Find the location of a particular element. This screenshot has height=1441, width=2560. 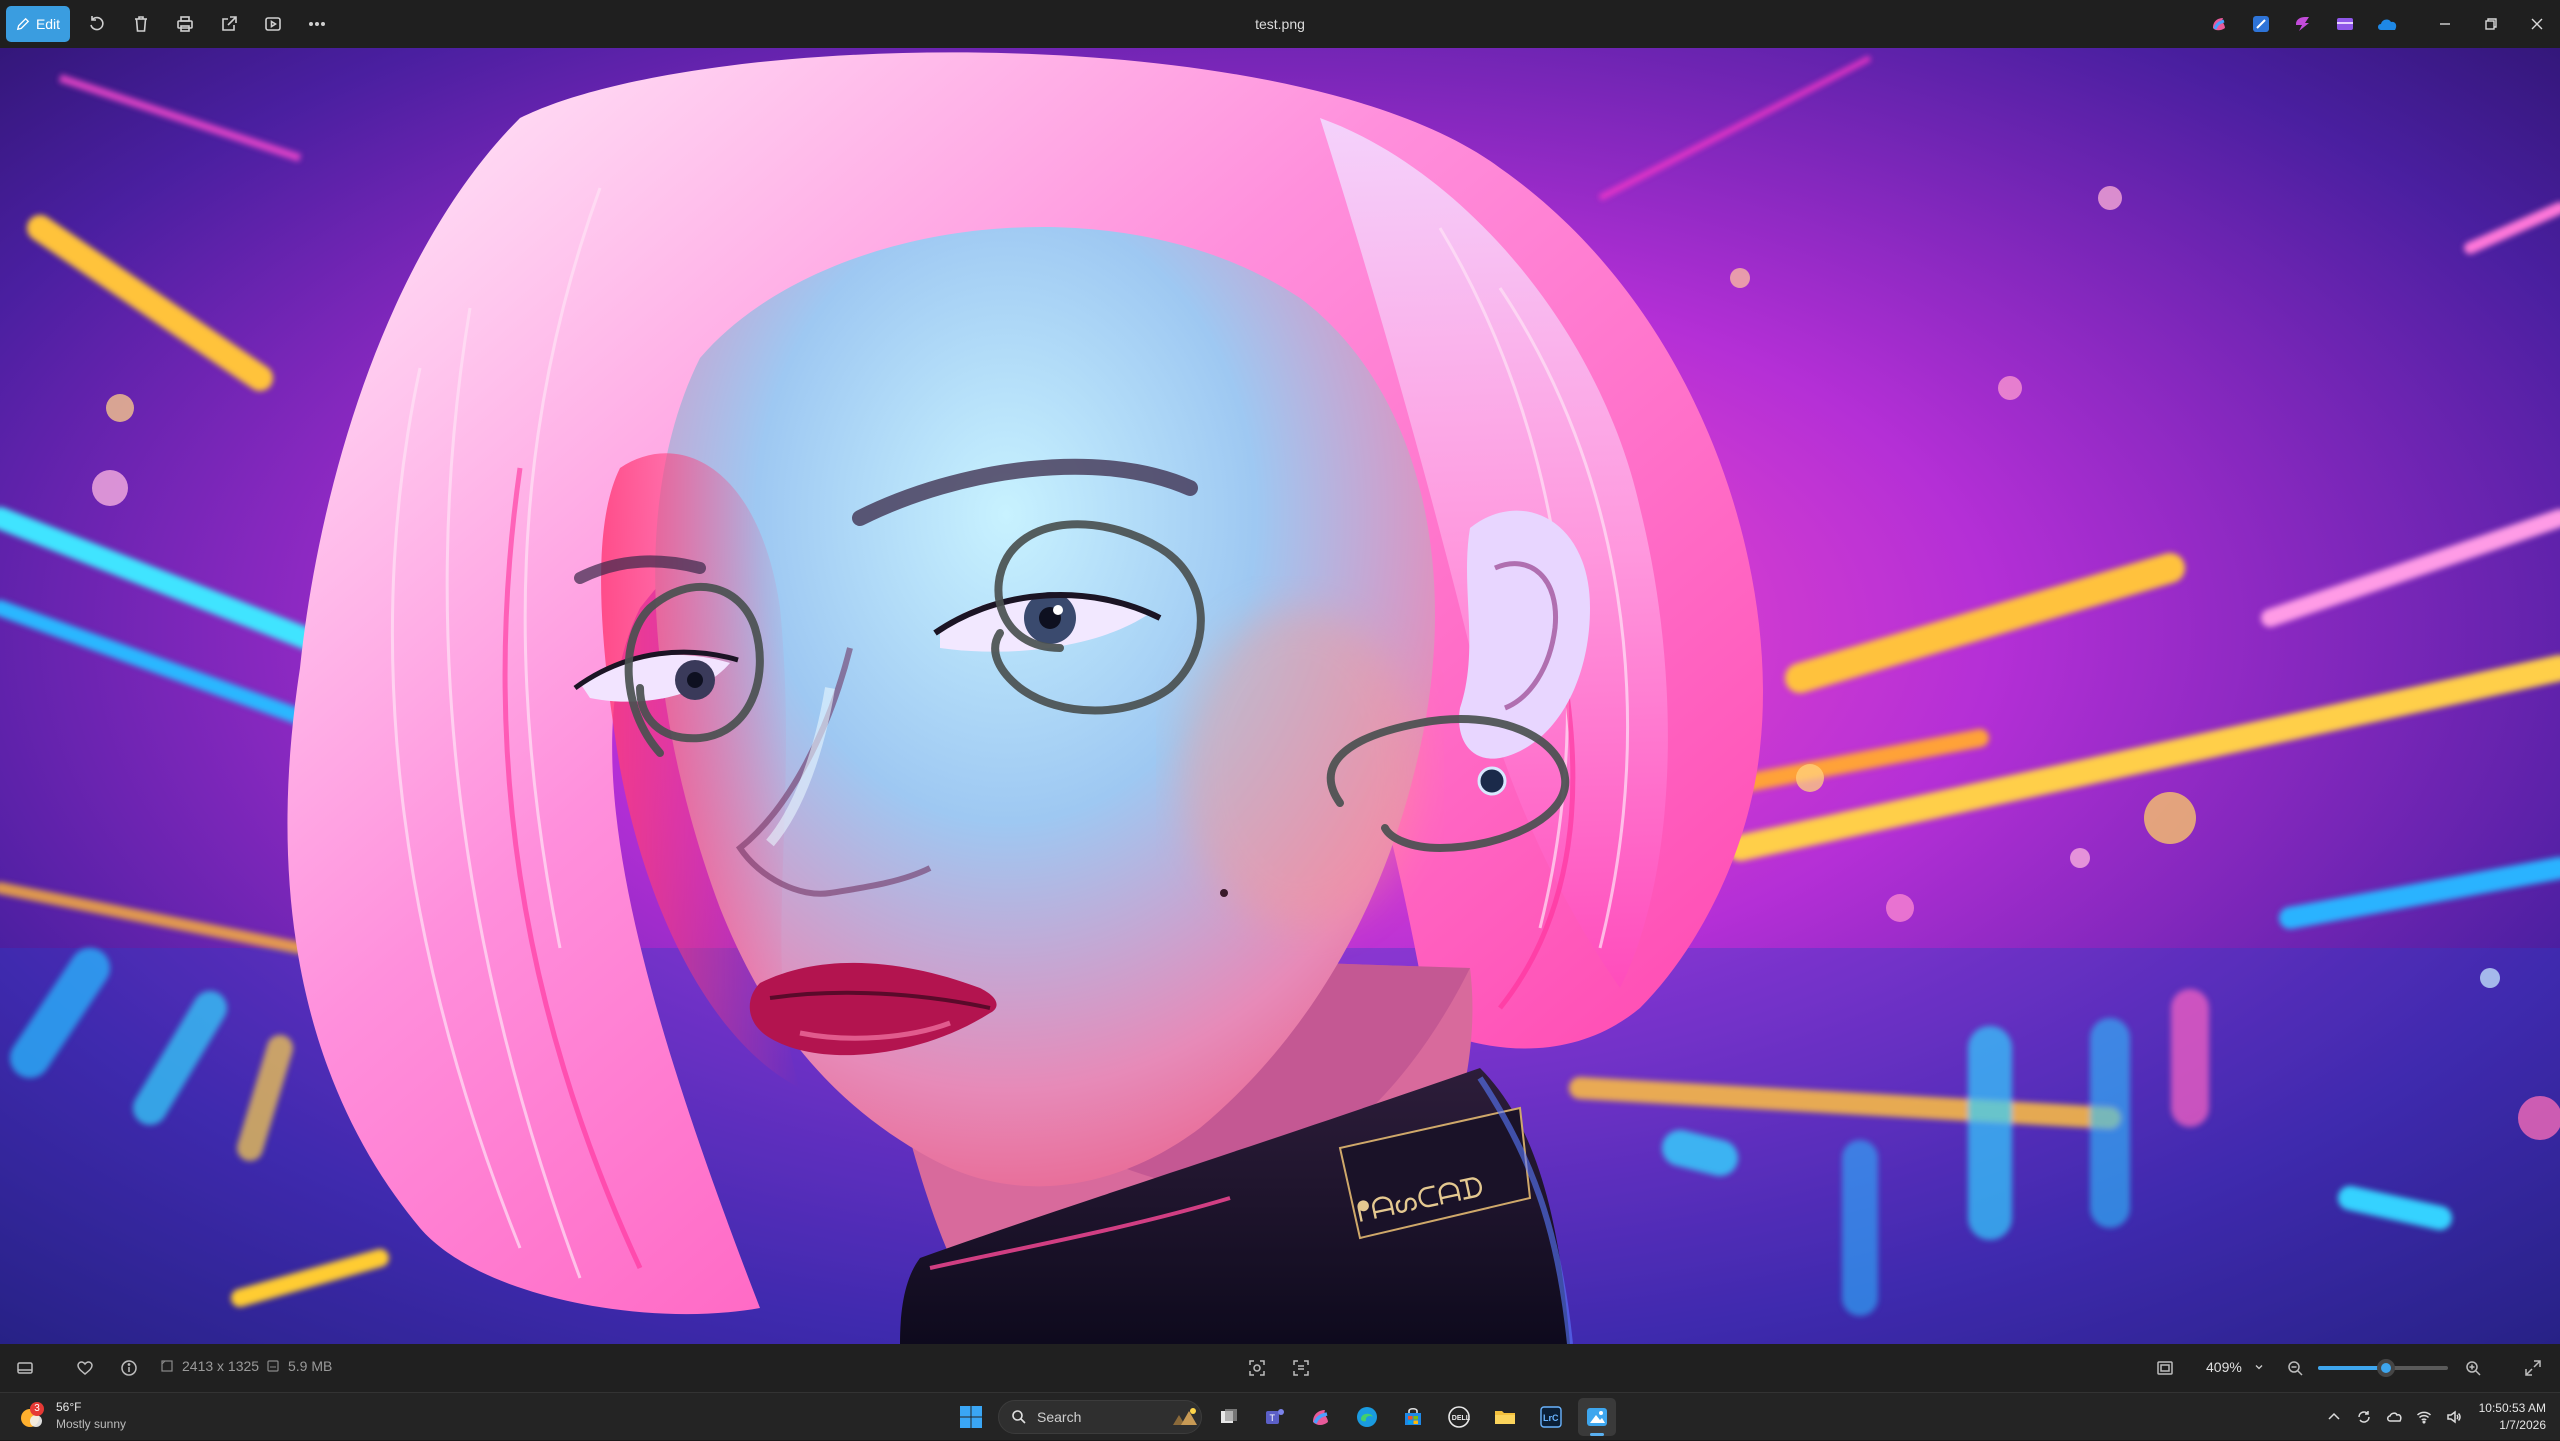

delete-button is located at coordinates (141, 24).